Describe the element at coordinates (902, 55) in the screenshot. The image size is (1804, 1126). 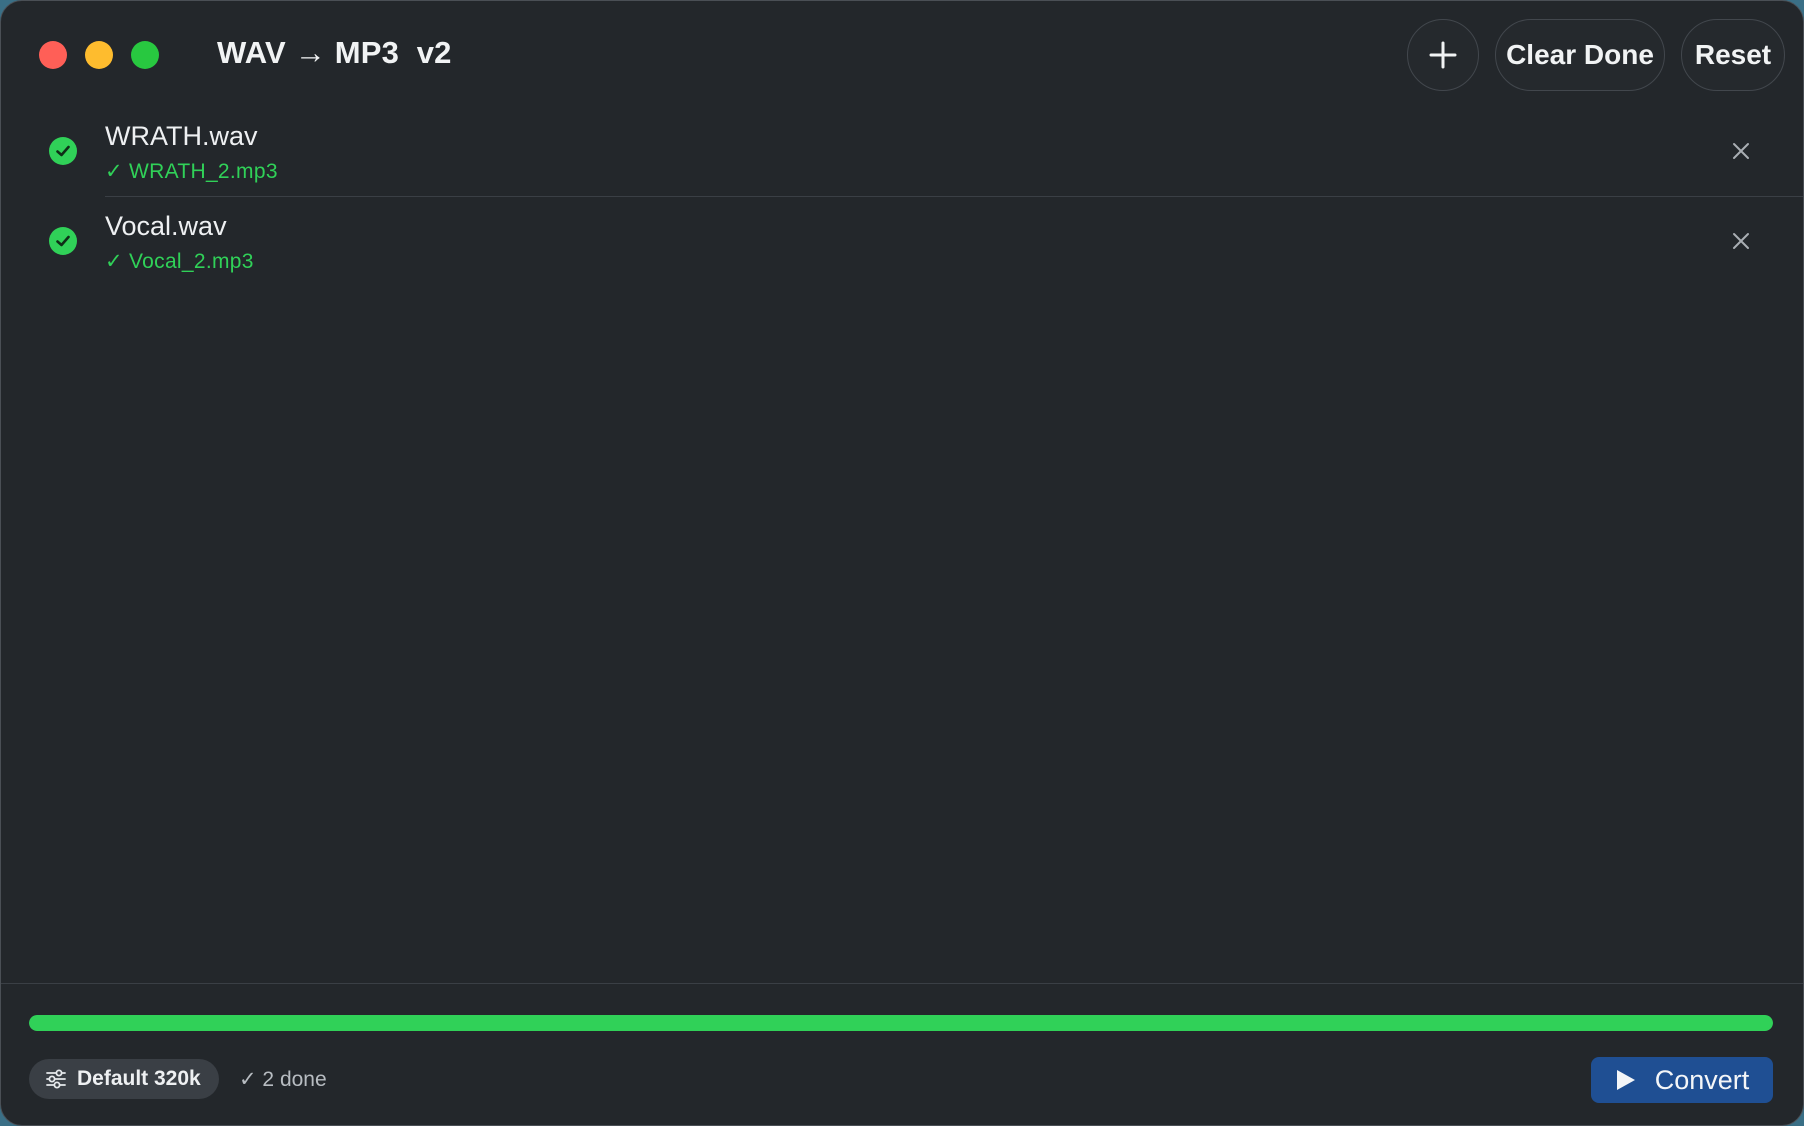
I see `title-bar: WAV → MP3 v2 Clear Done Reset` at that location.